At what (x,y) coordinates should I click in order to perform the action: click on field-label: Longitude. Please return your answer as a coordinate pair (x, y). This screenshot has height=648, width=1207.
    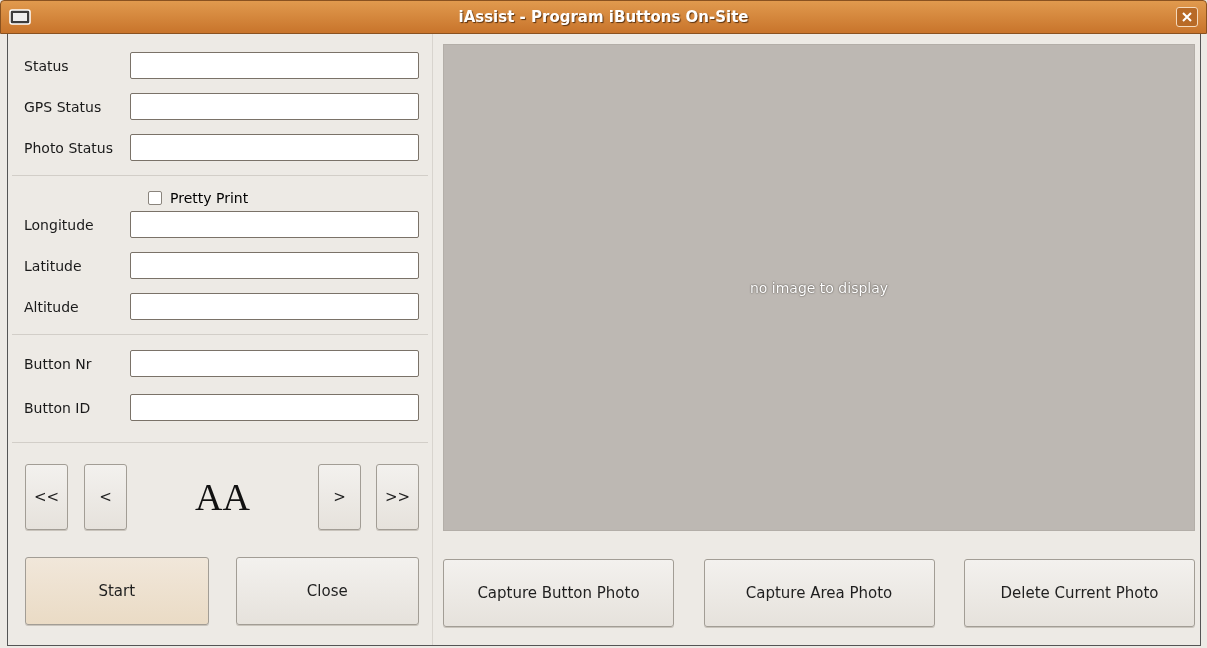
    Looking at the image, I should click on (59, 224).